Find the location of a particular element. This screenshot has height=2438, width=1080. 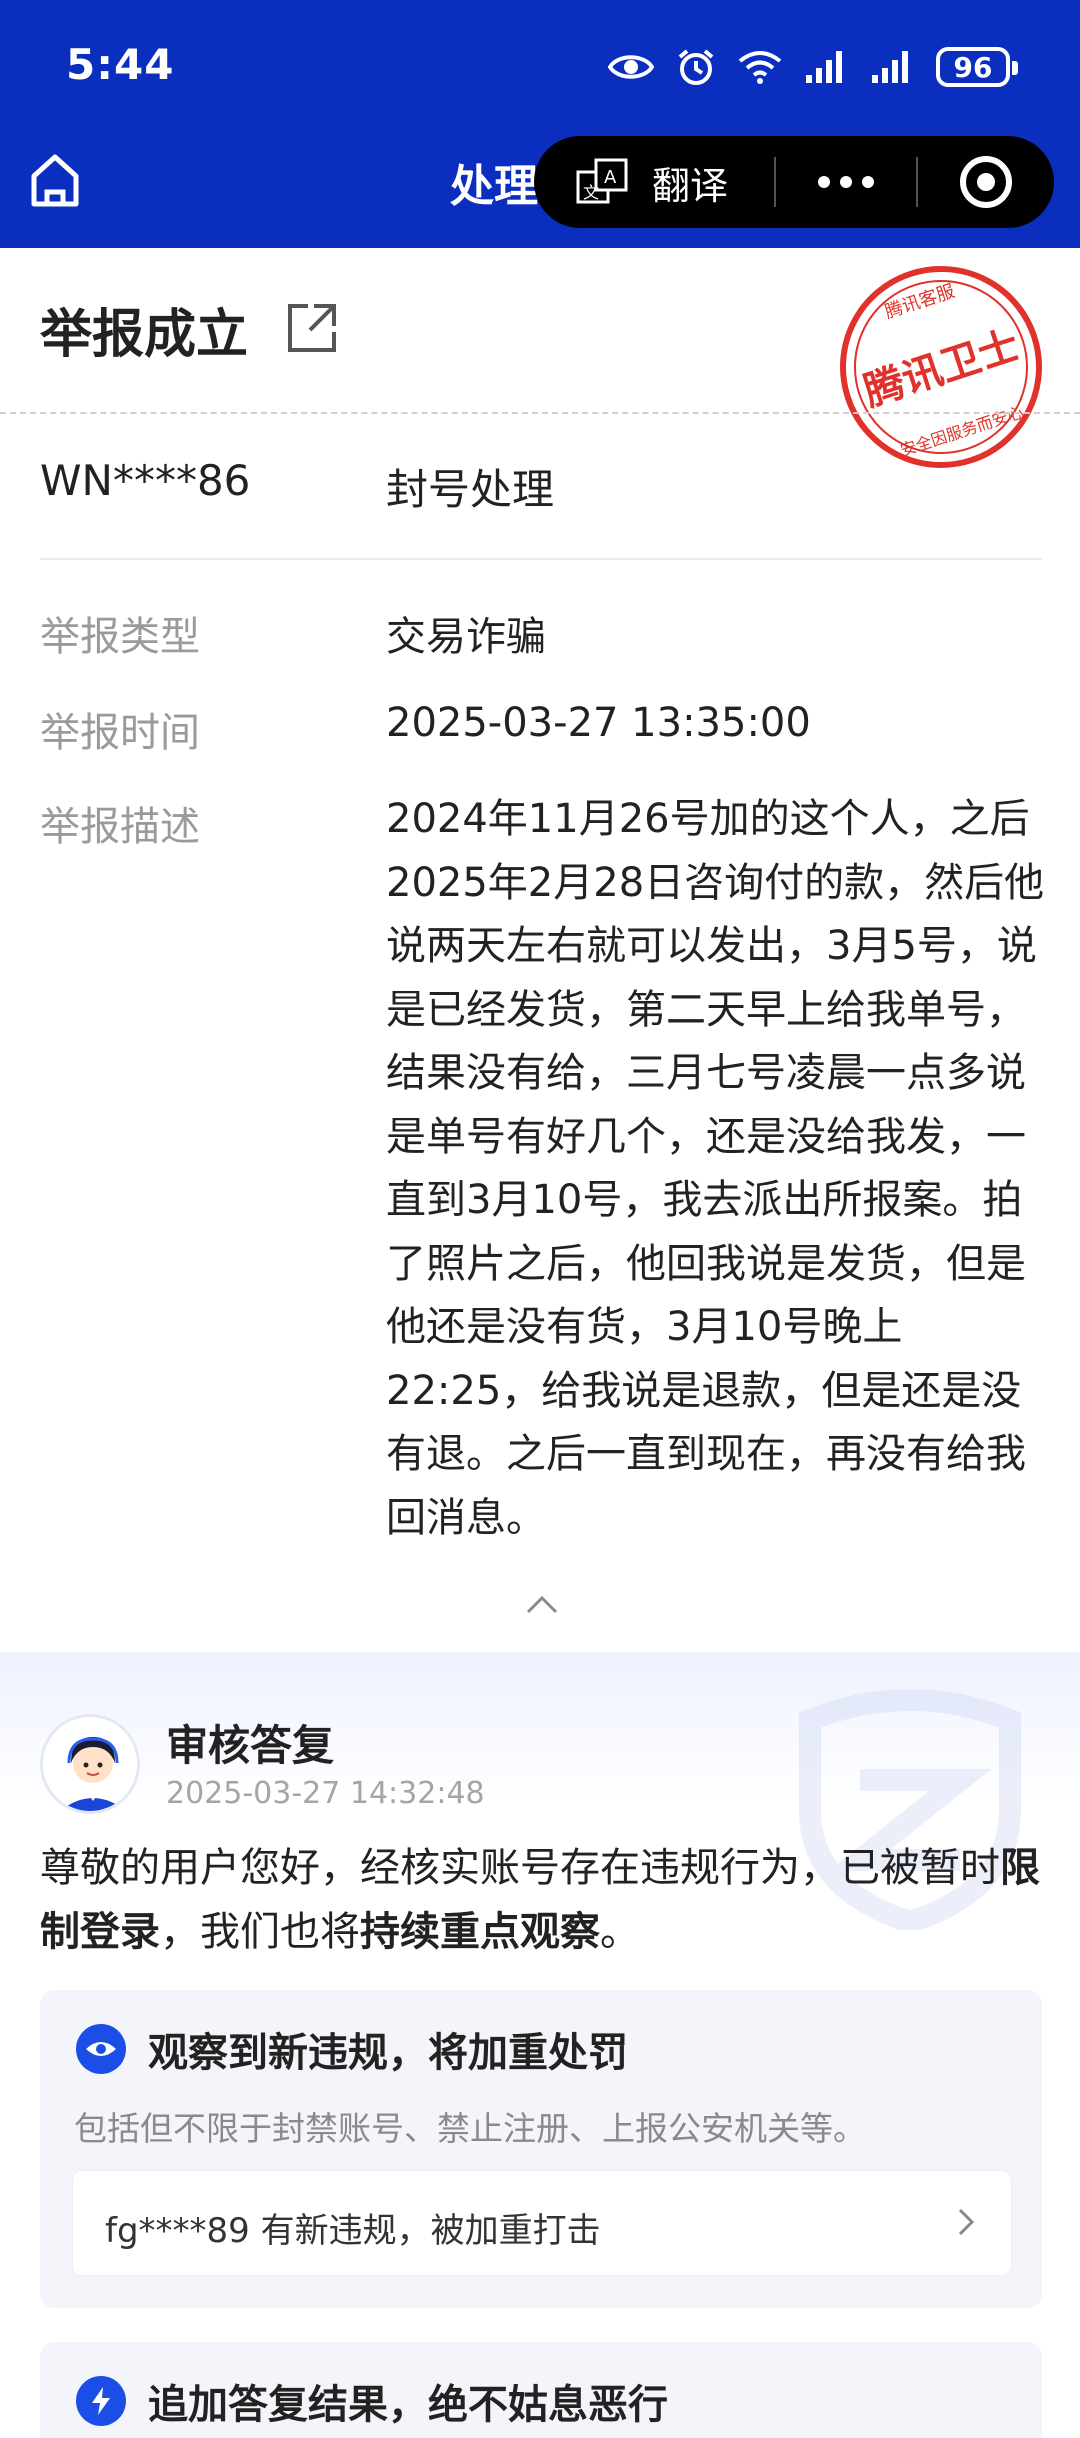

mini-program-capsule: A 文 翻译 is located at coordinates (794, 182).